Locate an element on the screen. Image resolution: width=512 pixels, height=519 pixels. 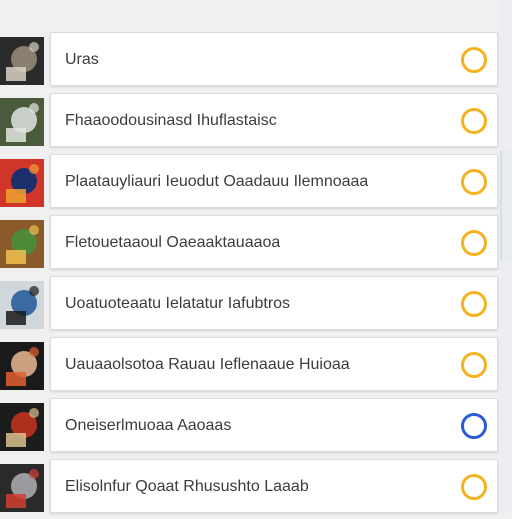
list-item: Plaatauyliauri Ieuodut Oaadauu Ilemnoaaa is located at coordinates (256, 184).